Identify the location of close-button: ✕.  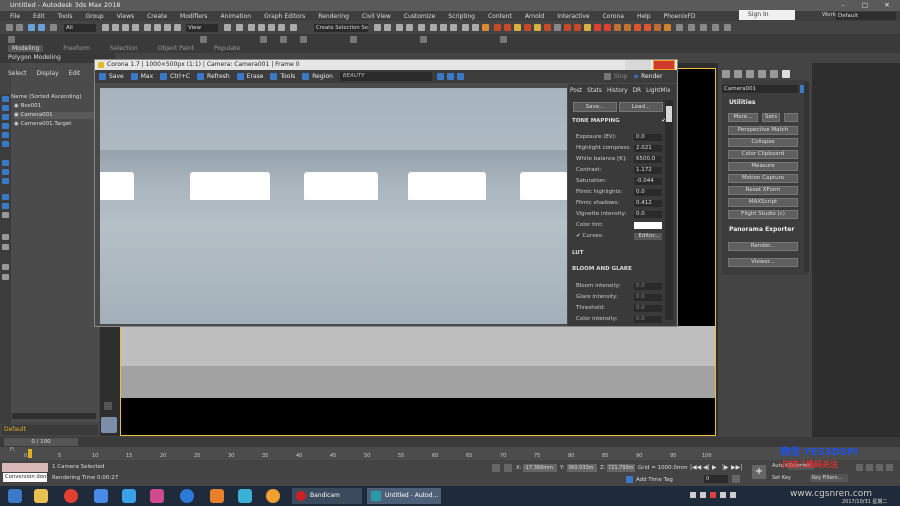
(887, 5).